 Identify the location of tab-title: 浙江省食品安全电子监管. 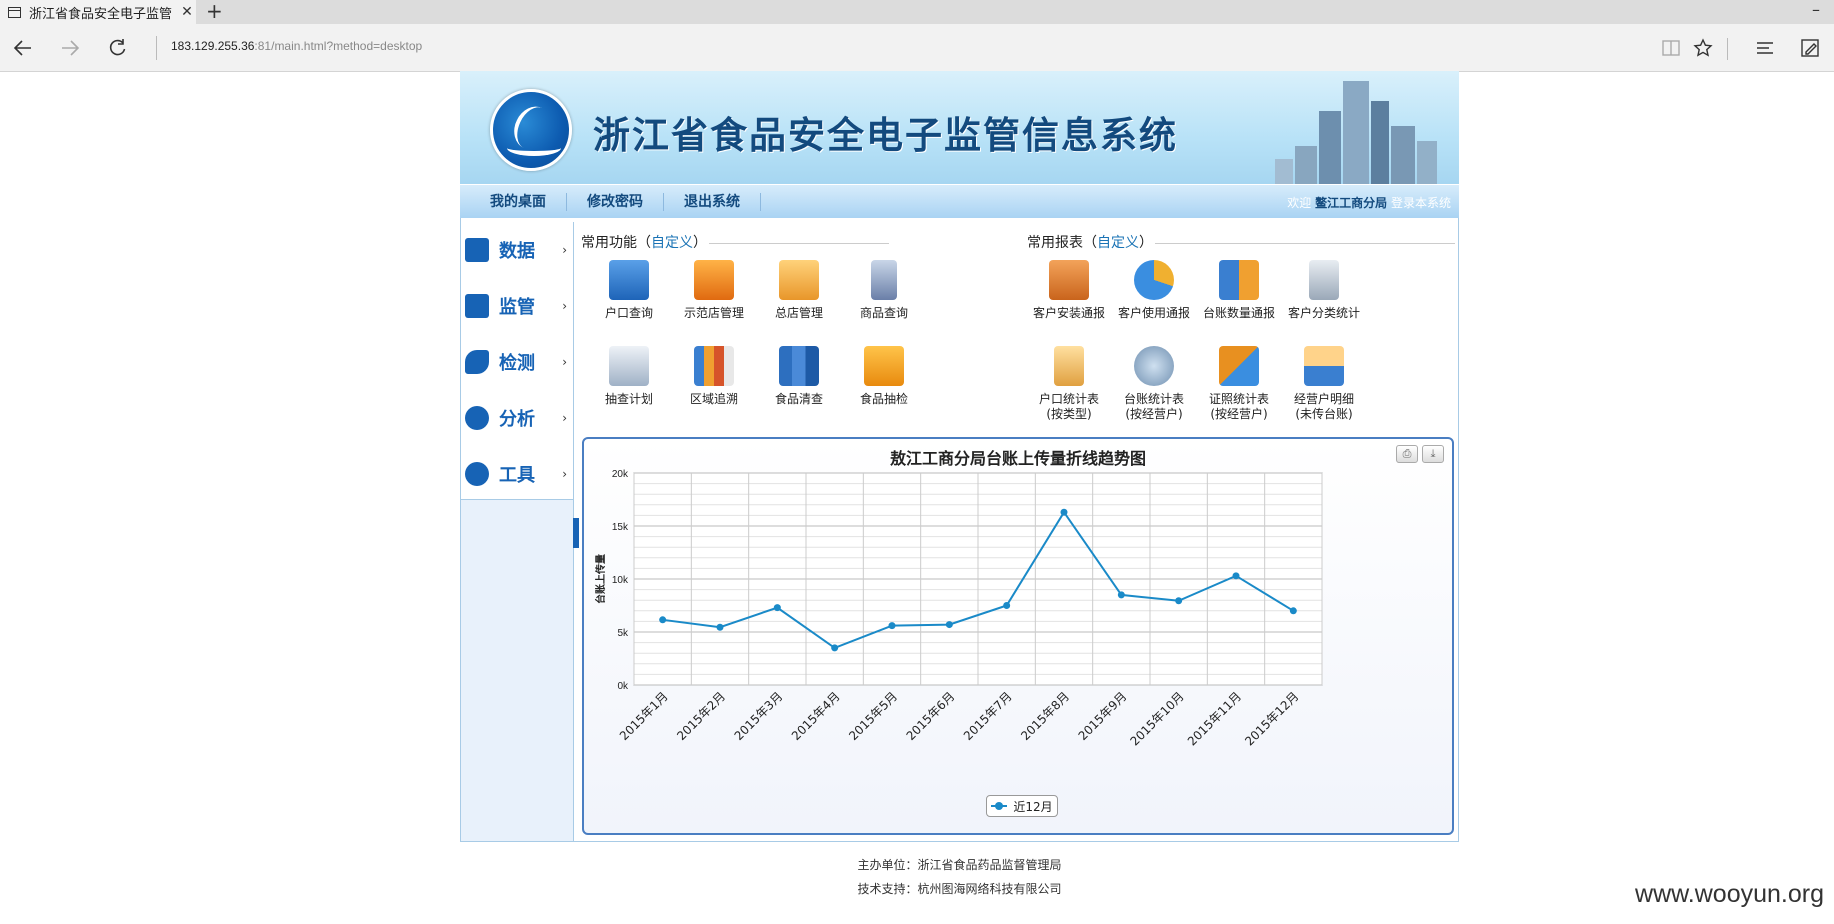
(101, 14).